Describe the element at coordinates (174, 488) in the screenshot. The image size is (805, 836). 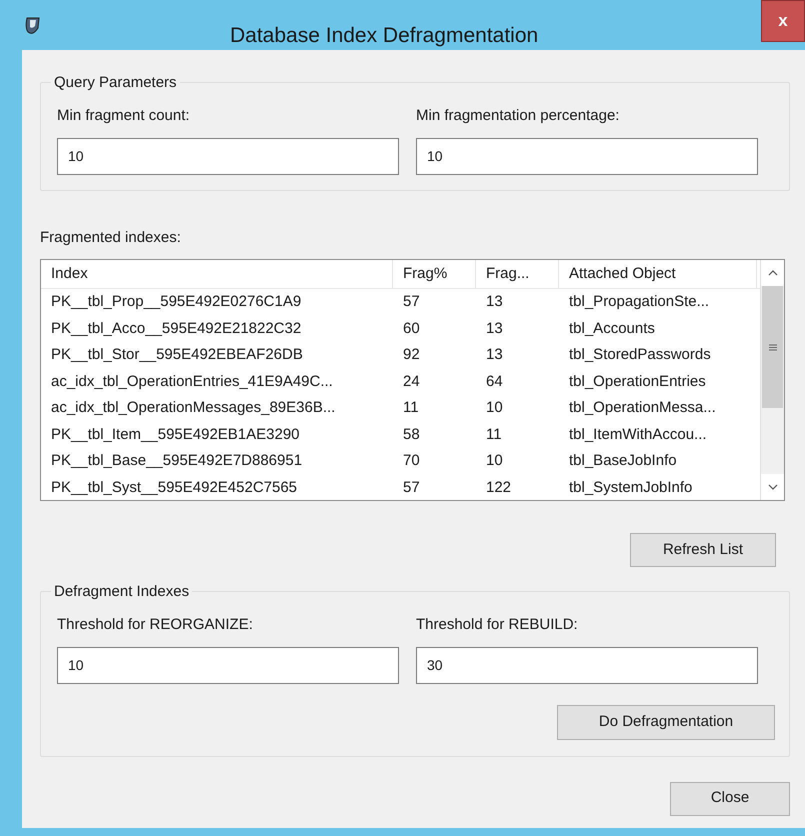
I see `table-cell-text: PK__tbl_Syst__595E492E452C7565` at that location.